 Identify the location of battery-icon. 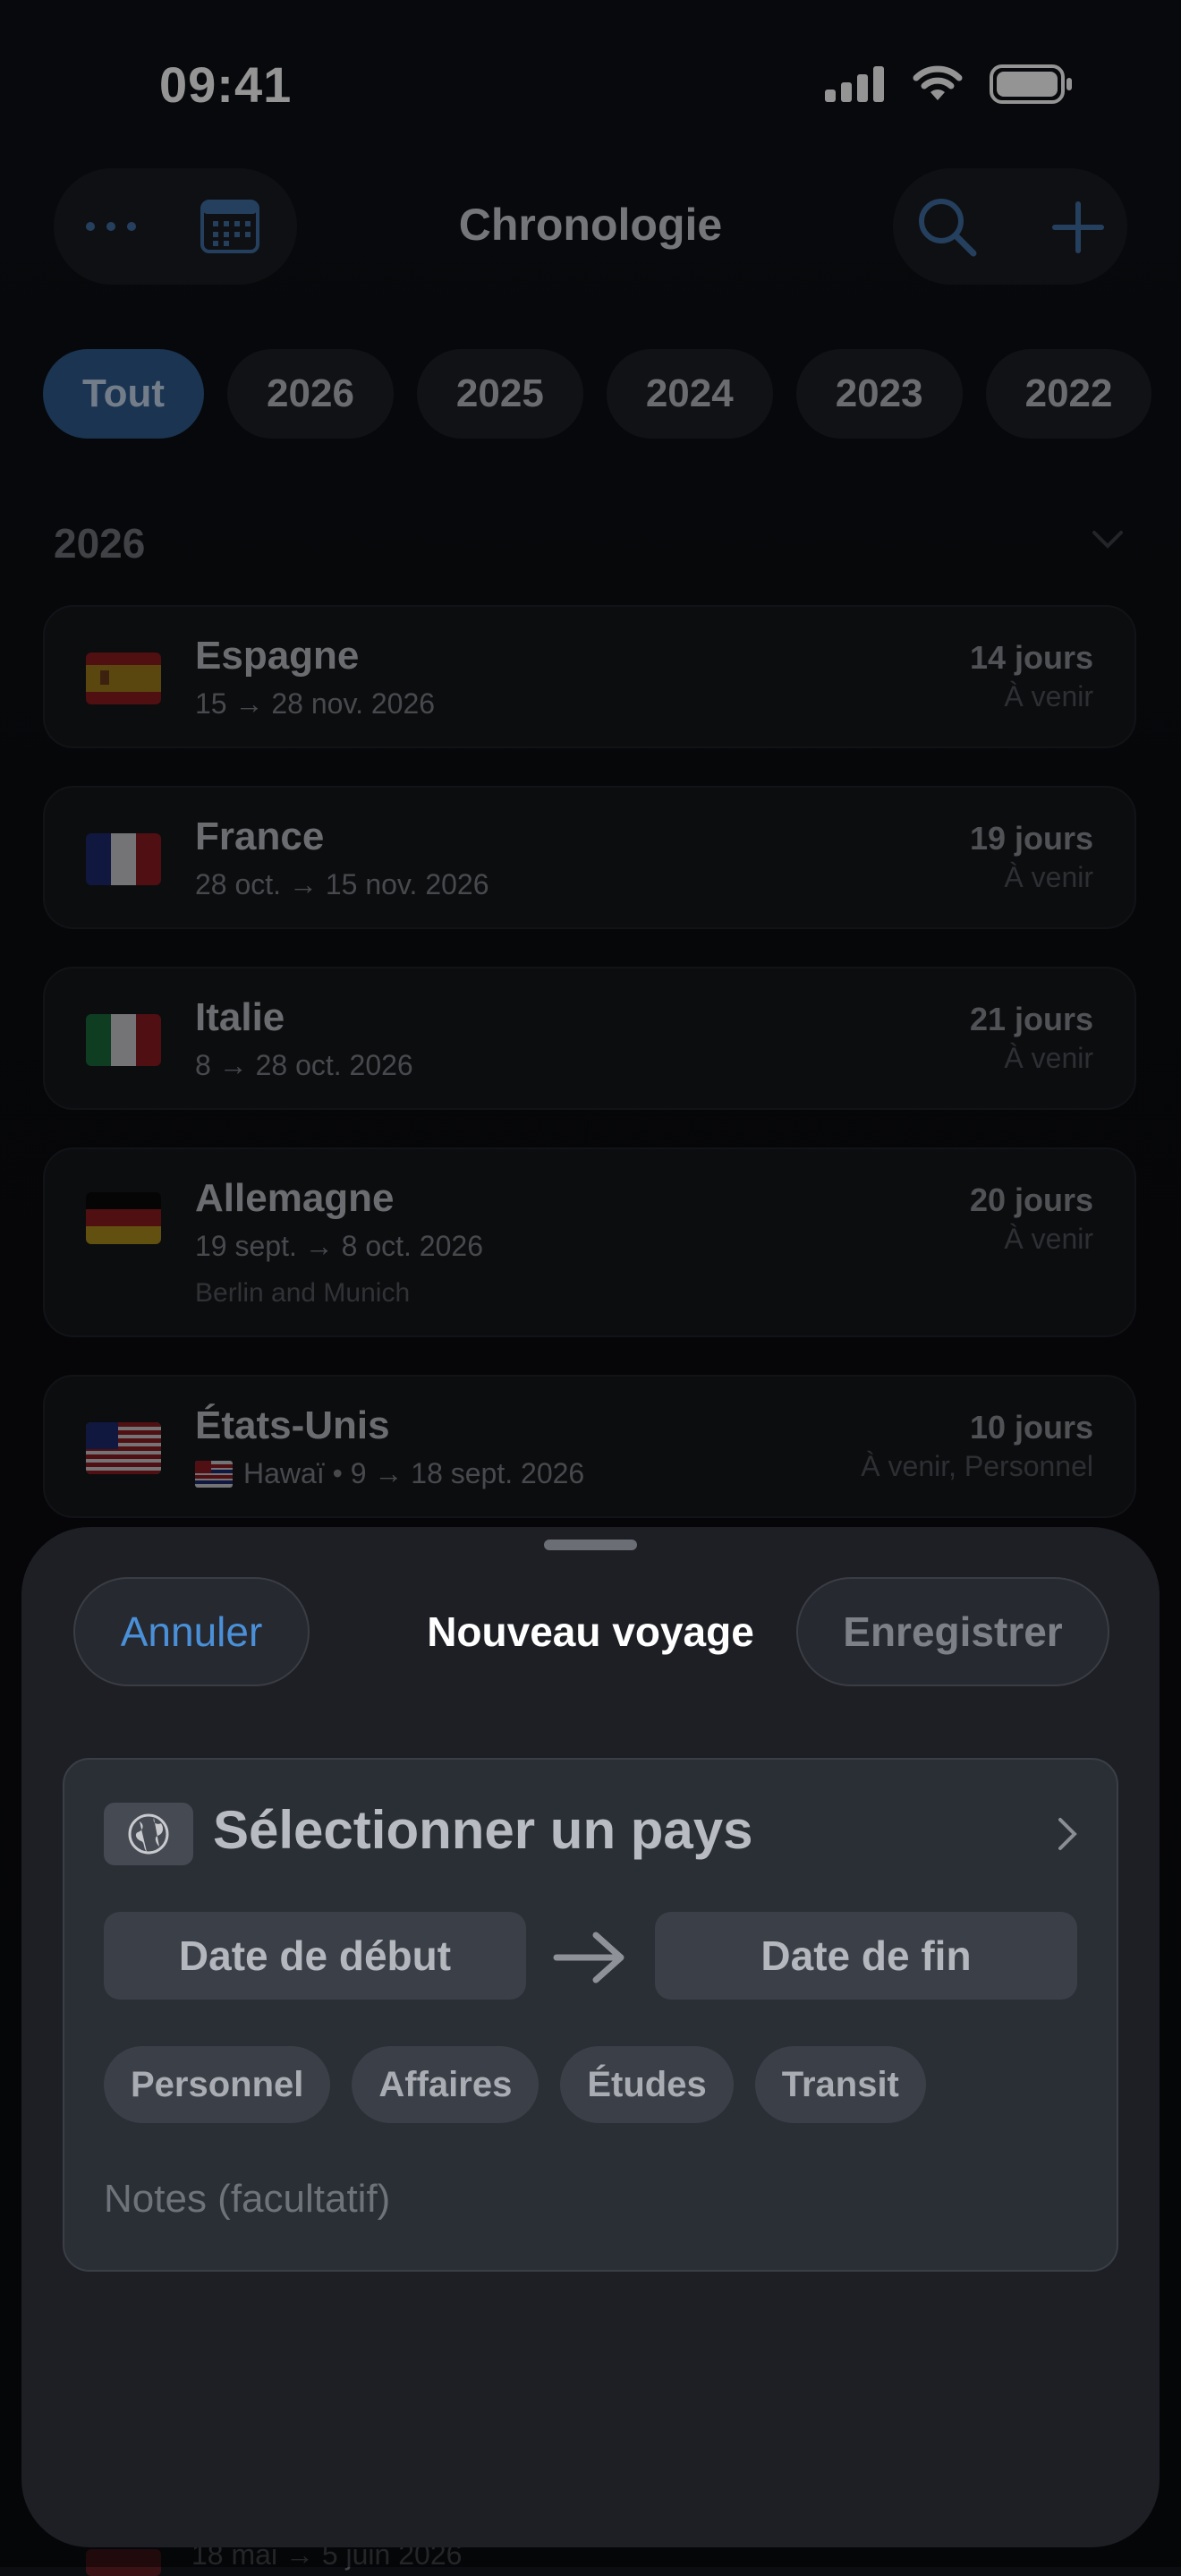
(1031, 84).